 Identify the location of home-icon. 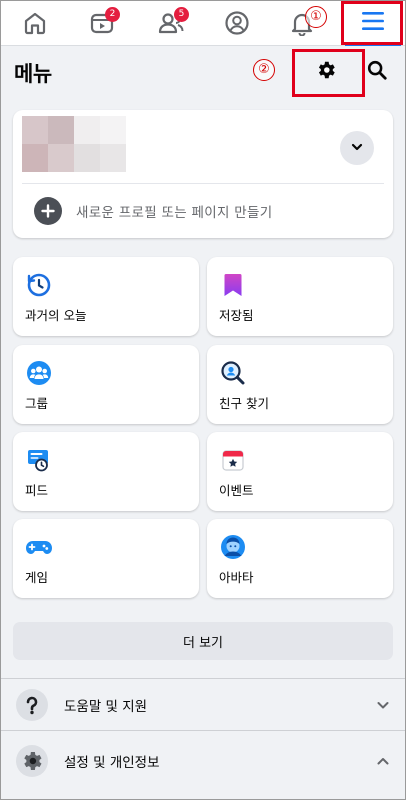
(35, 23).